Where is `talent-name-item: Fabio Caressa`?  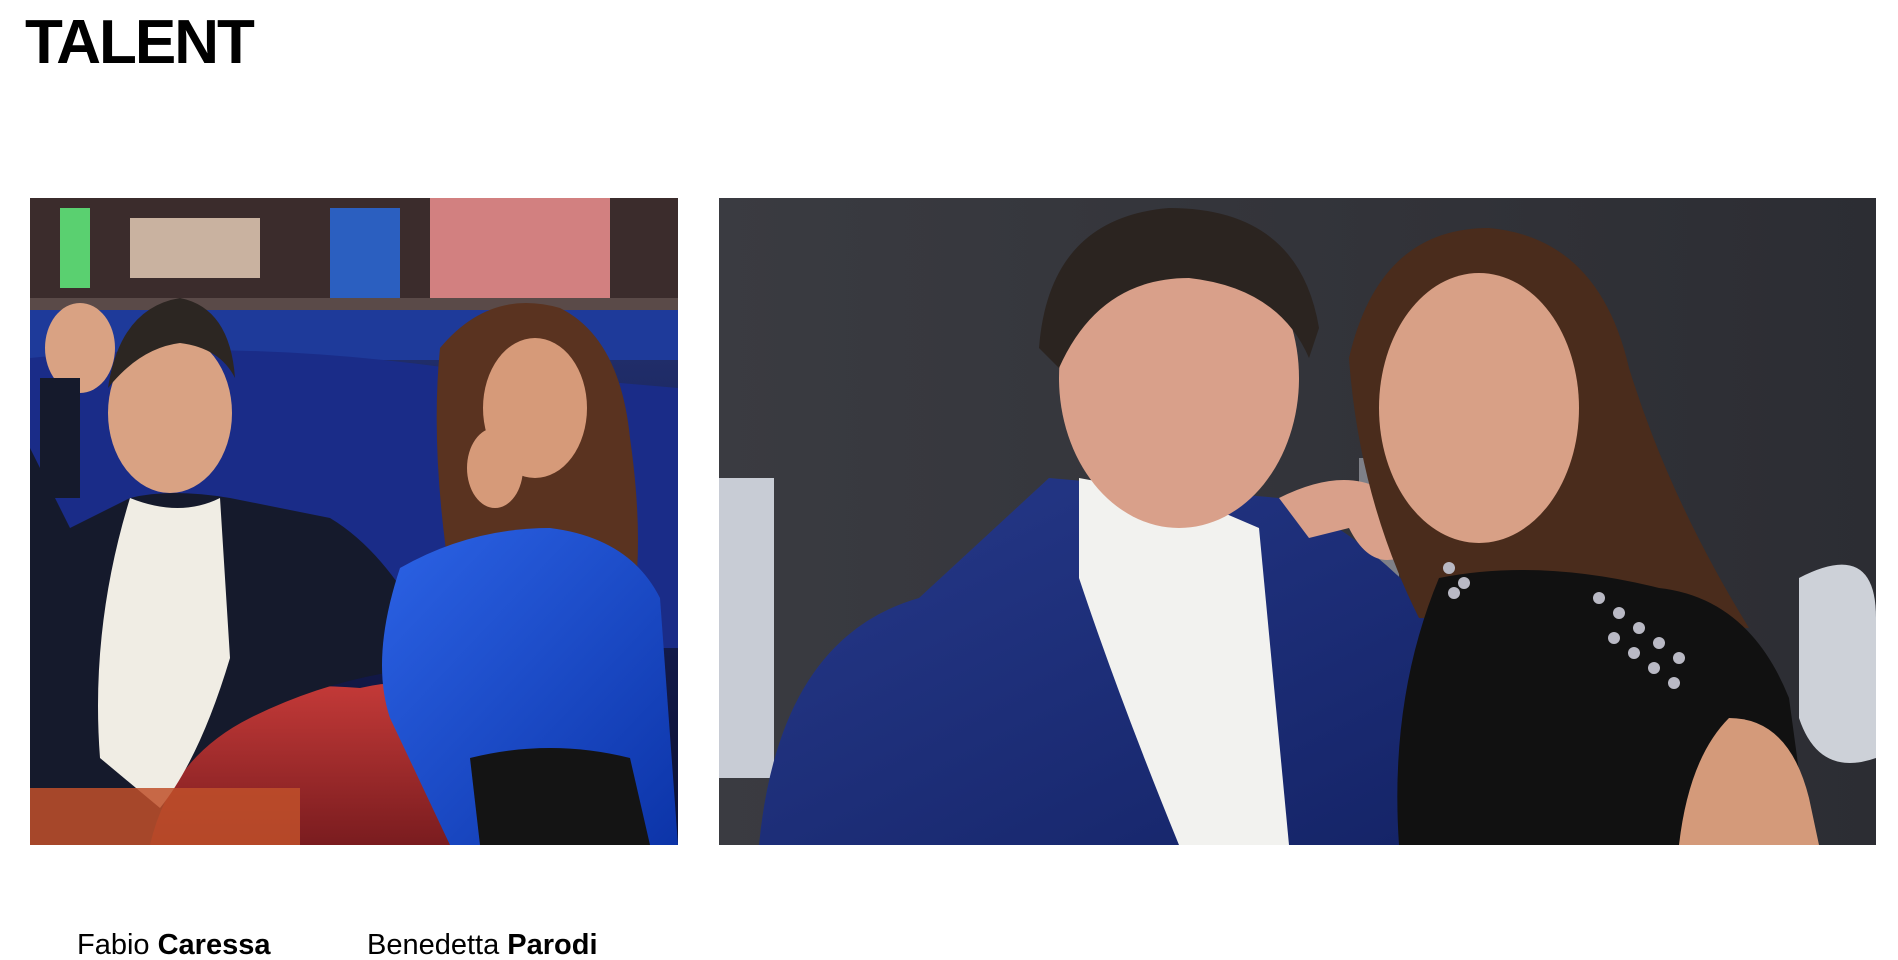 talent-name-item: Fabio Caressa is located at coordinates (173, 945).